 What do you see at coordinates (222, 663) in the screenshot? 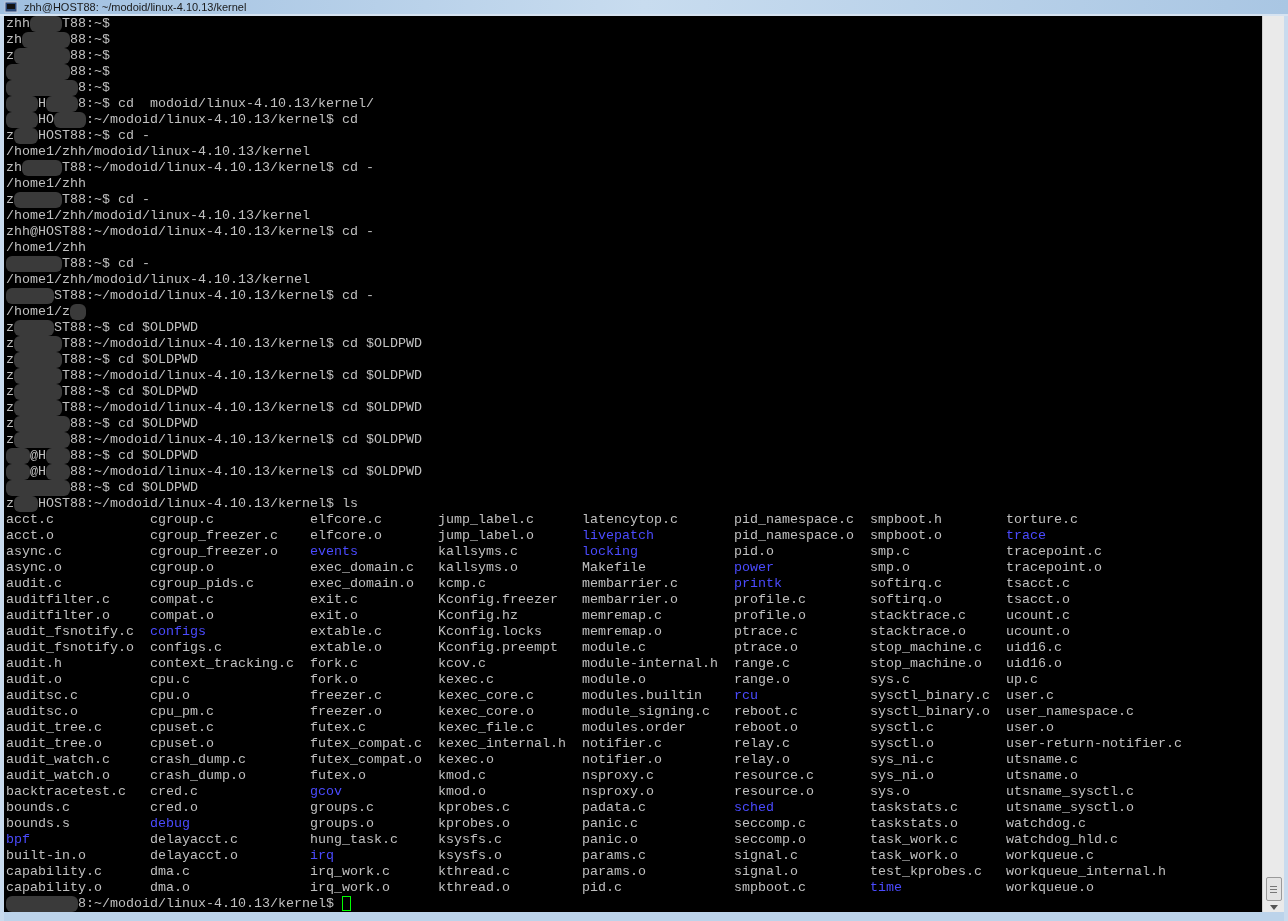
I see `file-name: context_tracking.c` at bounding box center [222, 663].